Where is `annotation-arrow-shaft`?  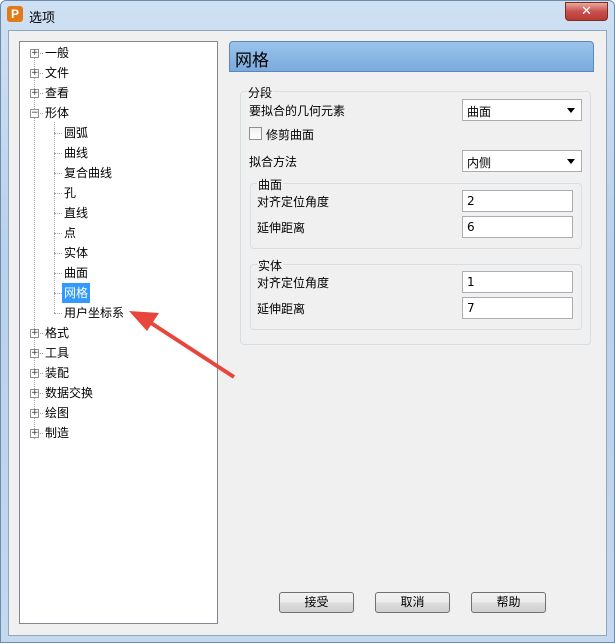
annotation-arrow-shaft is located at coordinates (192, 350).